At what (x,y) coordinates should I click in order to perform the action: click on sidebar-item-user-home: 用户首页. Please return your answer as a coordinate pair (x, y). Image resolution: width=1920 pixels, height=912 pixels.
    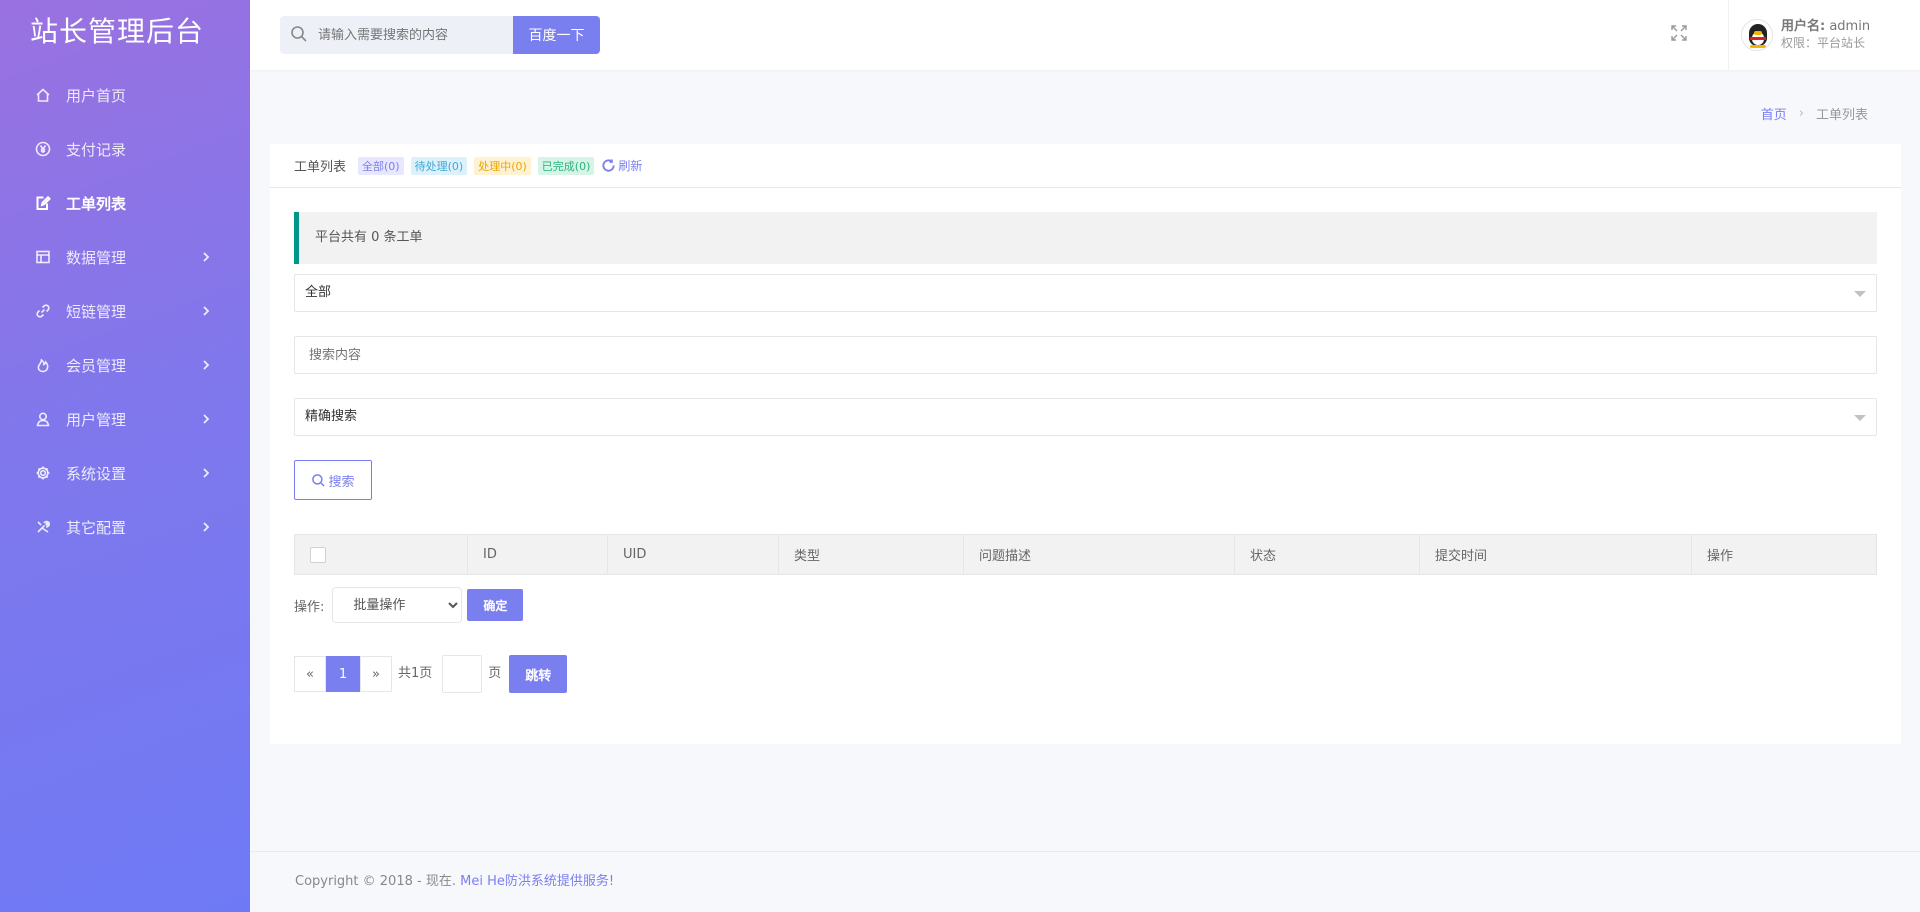
    Looking at the image, I should click on (125, 95).